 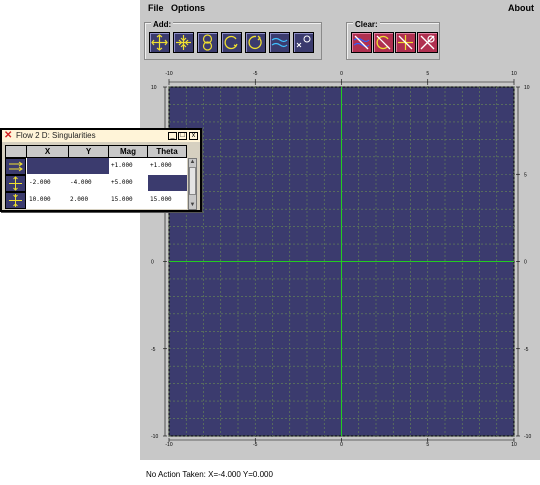 I want to click on add-label: Add:, so click(x=162, y=24).